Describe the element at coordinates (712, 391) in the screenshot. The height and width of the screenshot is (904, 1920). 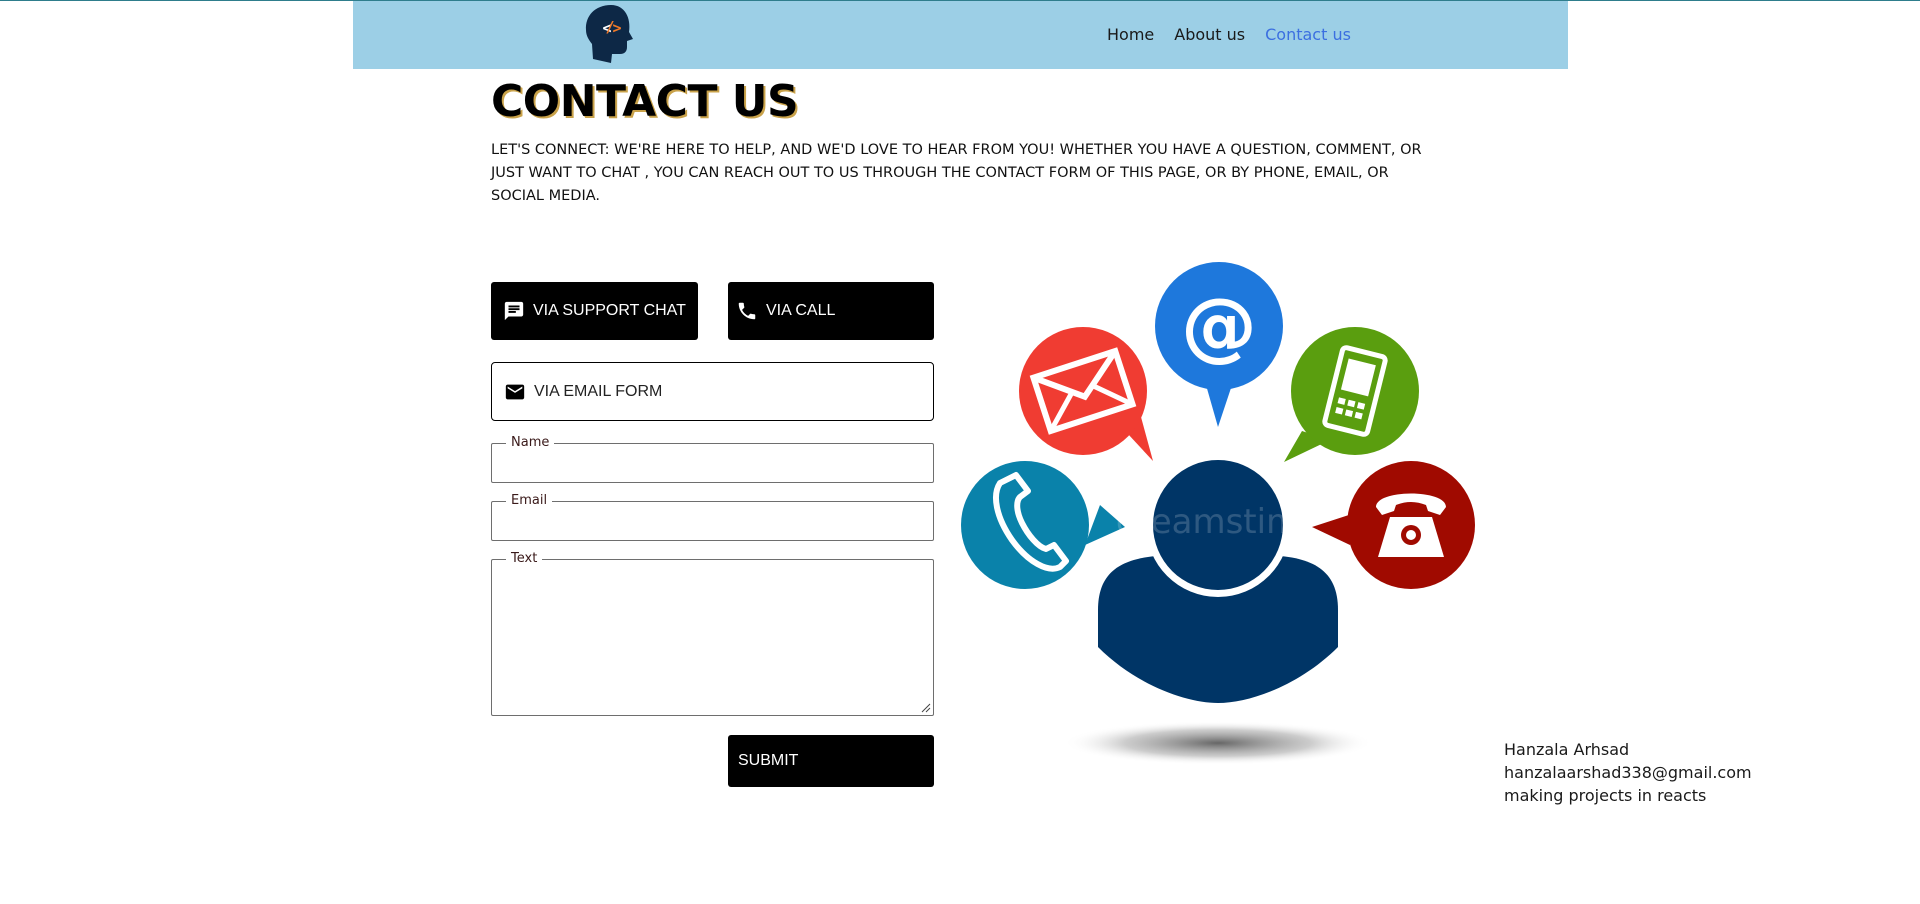
I see `email-form-button: VIA EMAIL FORM` at that location.